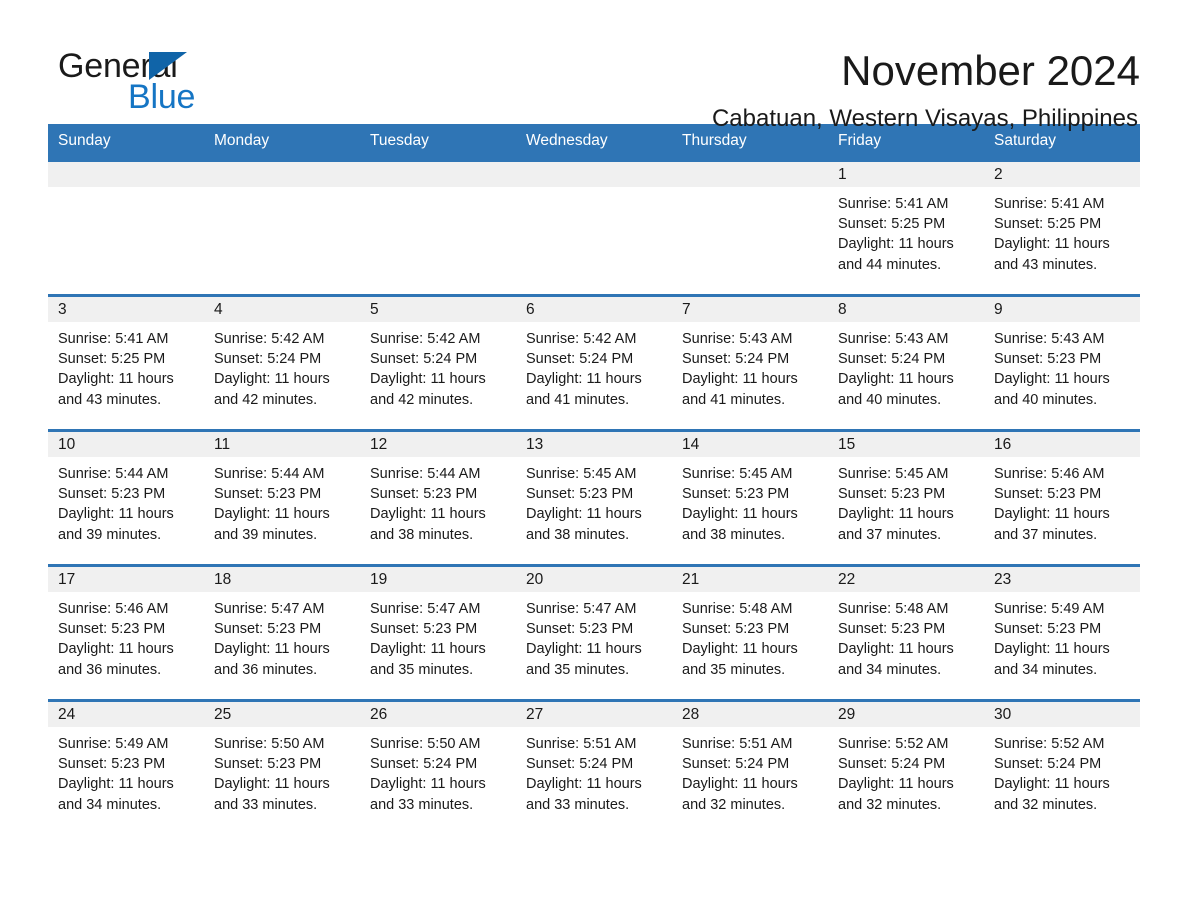 This screenshot has width=1188, height=918. Describe the element at coordinates (110, 804) in the screenshot. I see `daylight-text-line2: and 34 minutes.` at that location.